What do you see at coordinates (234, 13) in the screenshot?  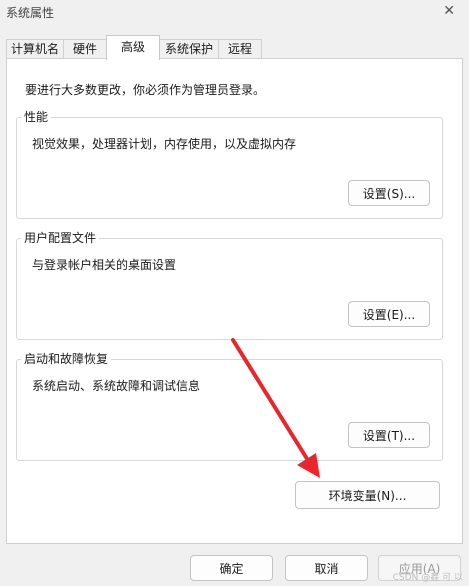 I see `title-bar: 系统属性 ✕` at bounding box center [234, 13].